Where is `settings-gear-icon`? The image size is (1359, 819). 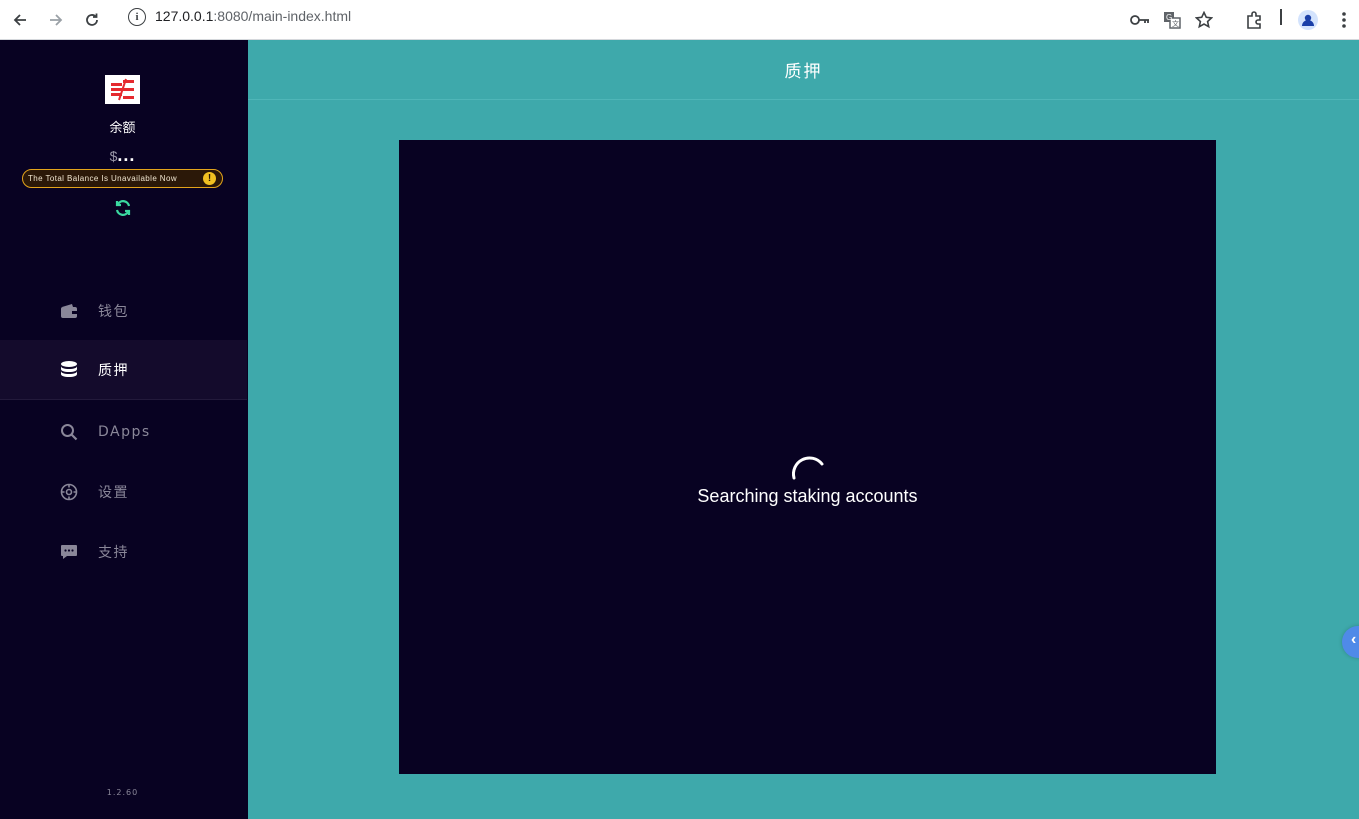
settings-gear-icon is located at coordinates (69, 492).